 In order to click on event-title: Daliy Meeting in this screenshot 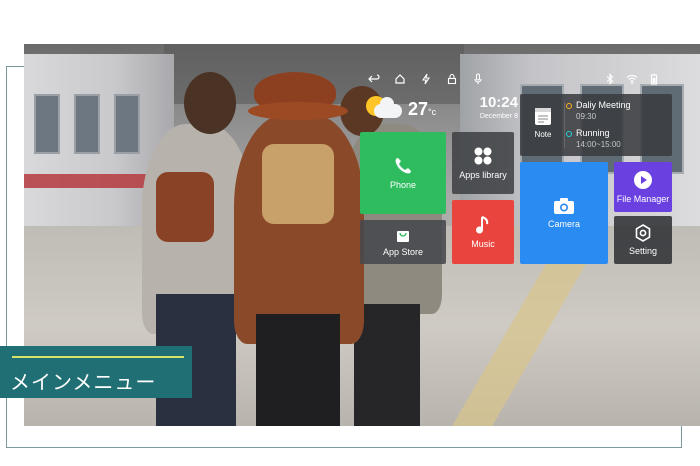, I will do `click(603, 105)`.